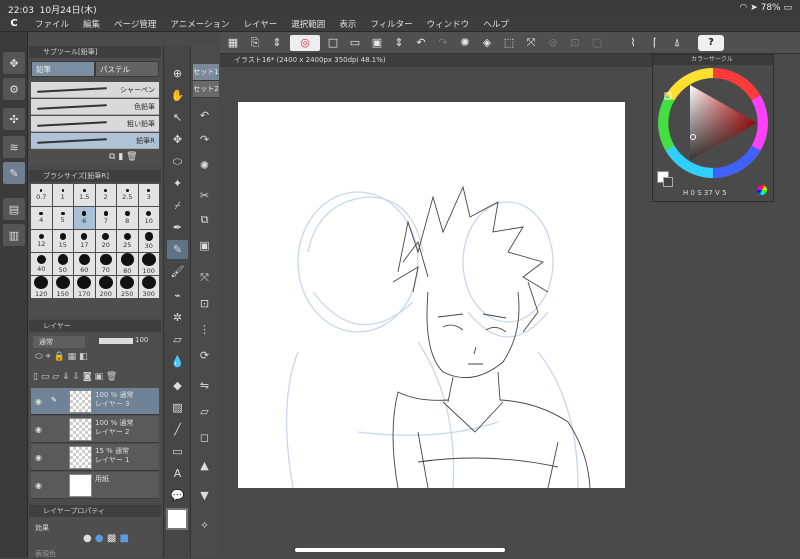 This screenshot has height=559, width=800. I want to click on brush-size-option: 2.5, so click(127, 195).